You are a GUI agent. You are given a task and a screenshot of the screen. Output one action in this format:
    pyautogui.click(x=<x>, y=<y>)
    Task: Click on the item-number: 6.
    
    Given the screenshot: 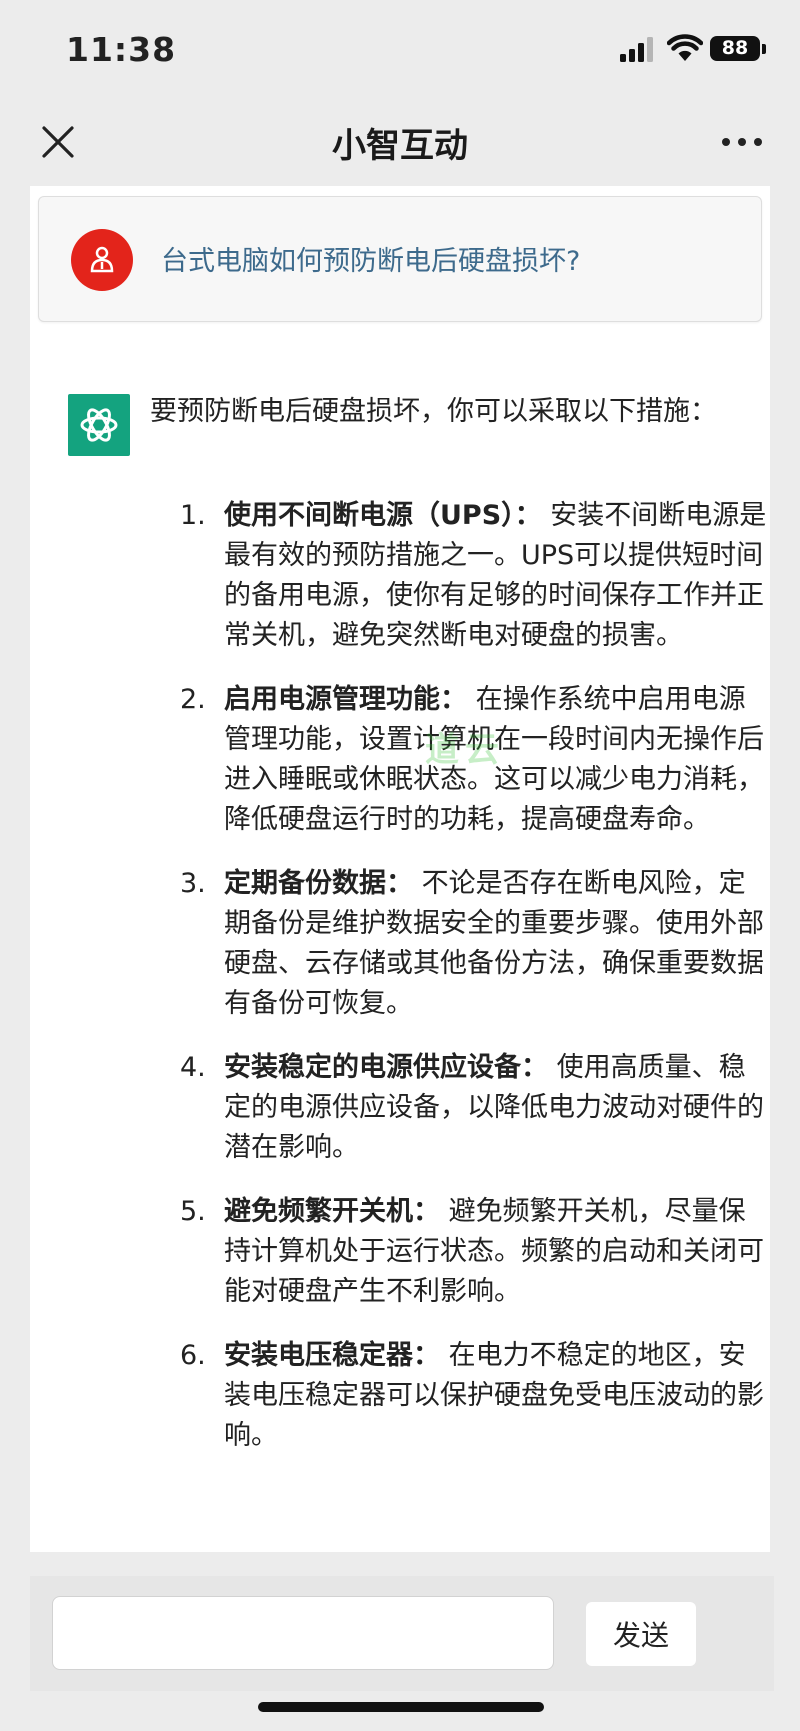 What is the action you would take?
    pyautogui.click(x=193, y=1355)
    